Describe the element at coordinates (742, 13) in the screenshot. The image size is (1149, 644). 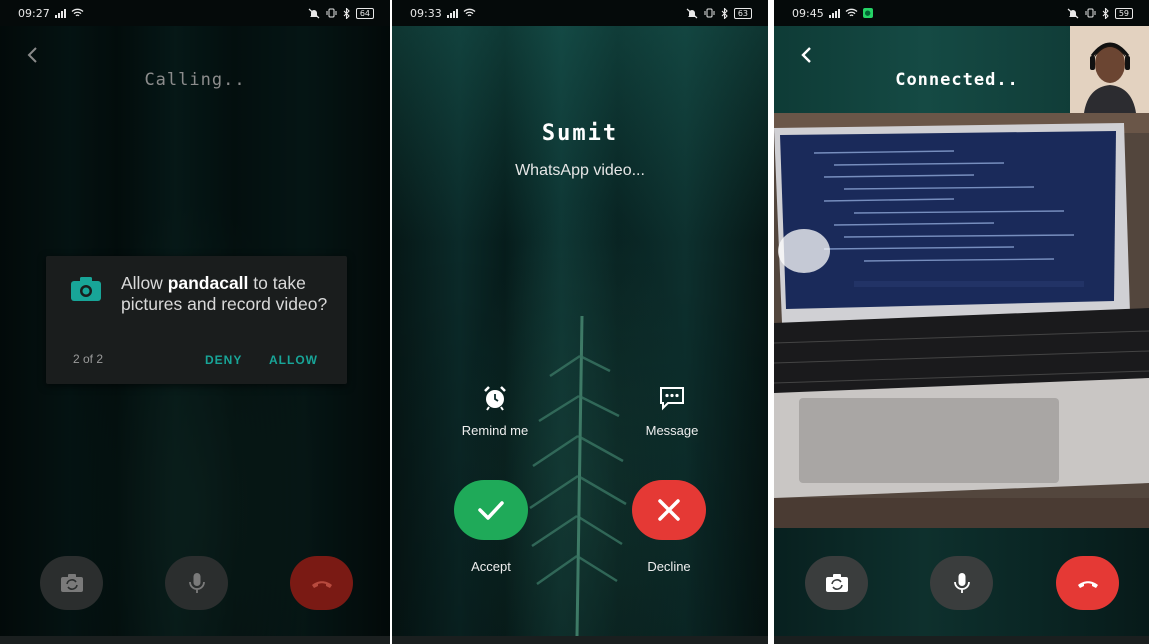
I see `battery-icon: 63` at that location.